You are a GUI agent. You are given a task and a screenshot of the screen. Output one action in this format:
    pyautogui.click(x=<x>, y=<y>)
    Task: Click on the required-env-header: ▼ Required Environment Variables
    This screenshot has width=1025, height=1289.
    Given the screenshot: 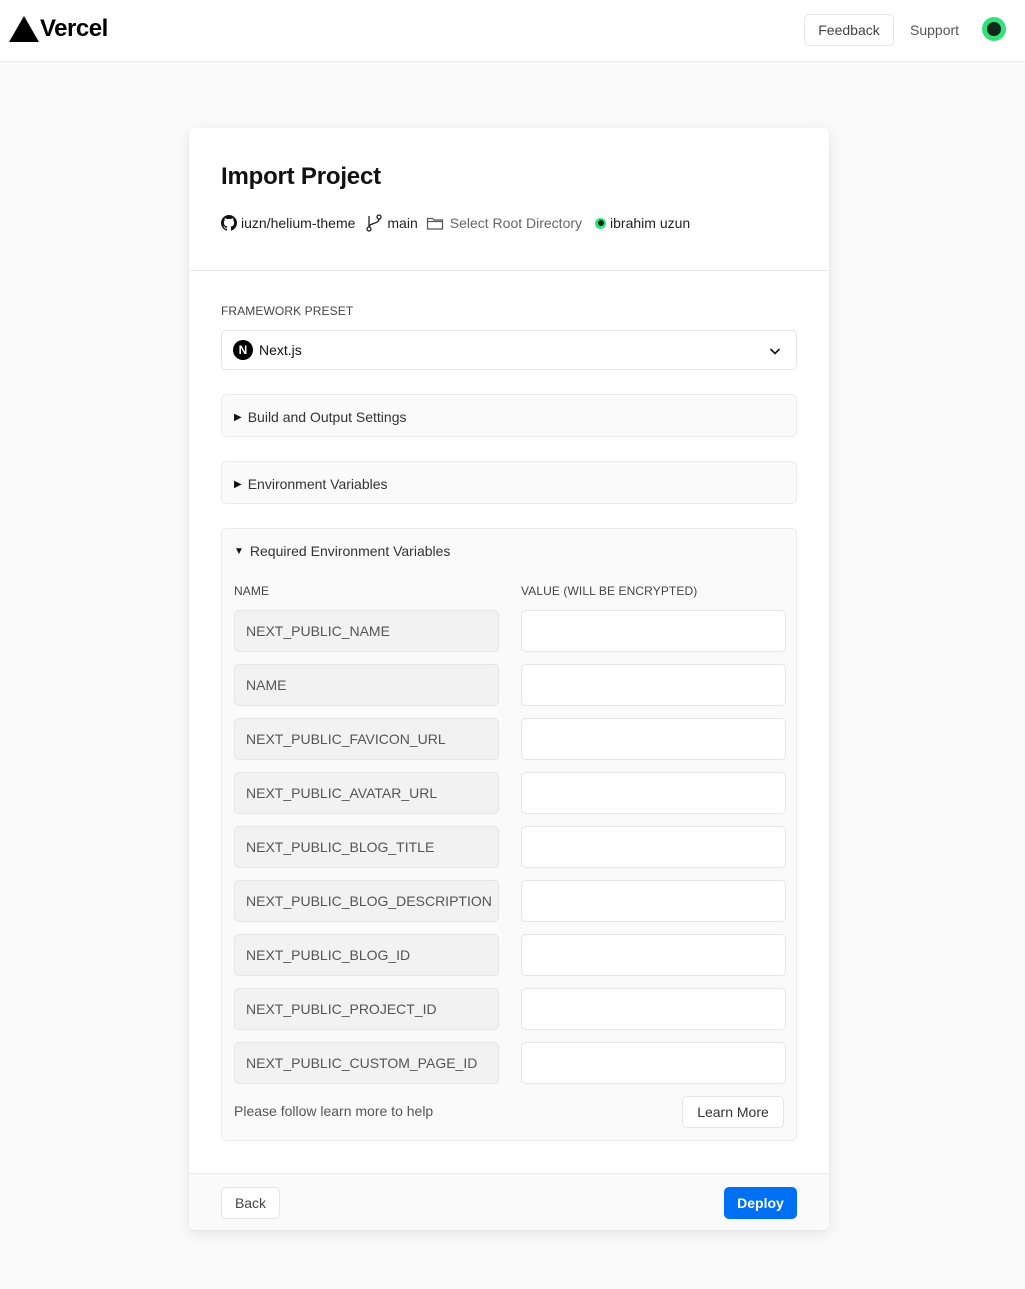 What is the action you would take?
    pyautogui.click(x=342, y=551)
    